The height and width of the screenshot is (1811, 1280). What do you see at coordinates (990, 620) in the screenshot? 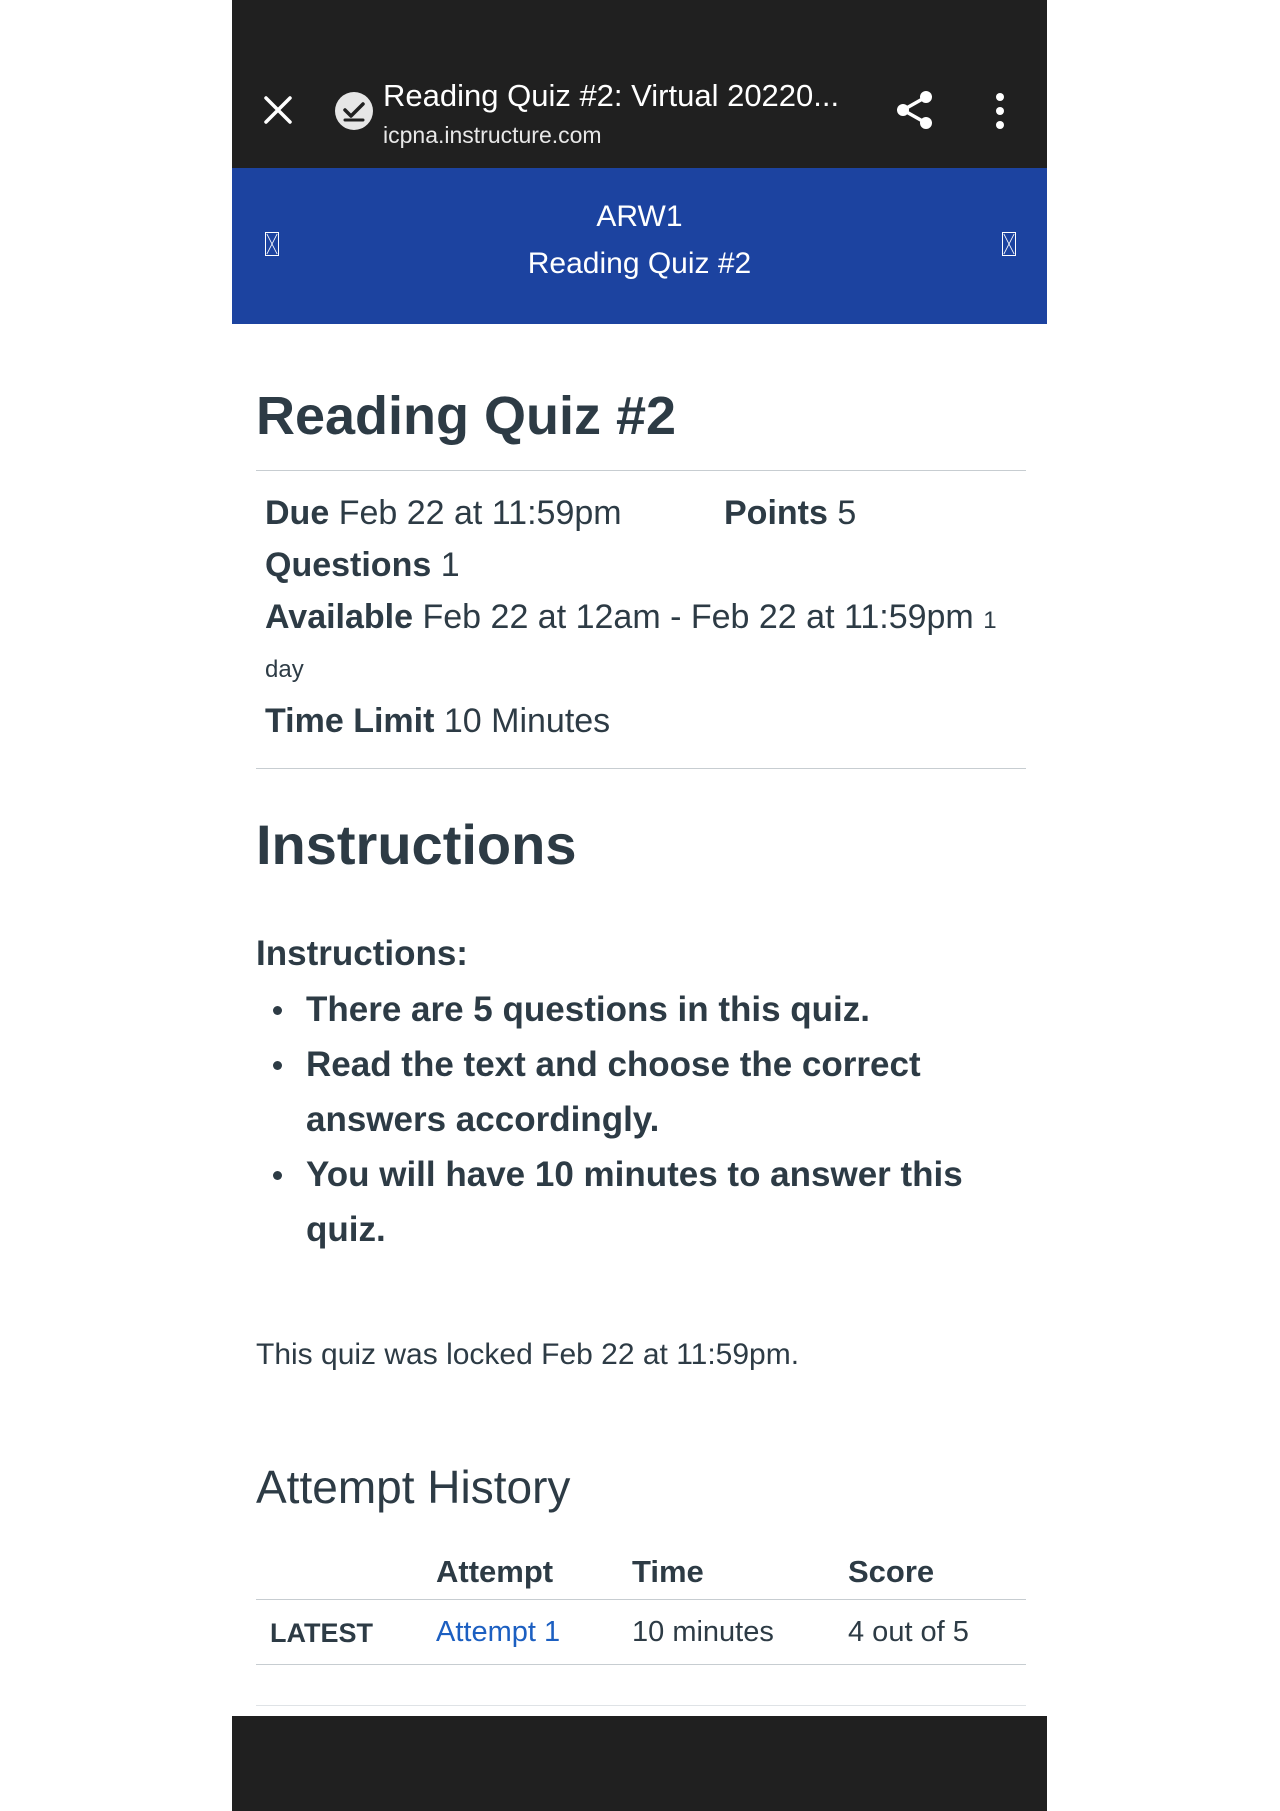
I see `available-duration: 1` at bounding box center [990, 620].